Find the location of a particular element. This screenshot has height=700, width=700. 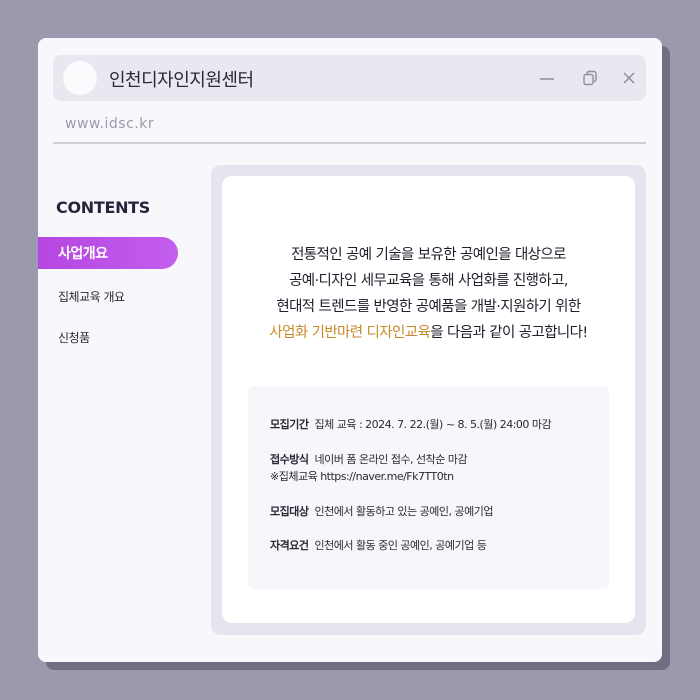

url-bar: www.idsc.kr is located at coordinates (109, 124).